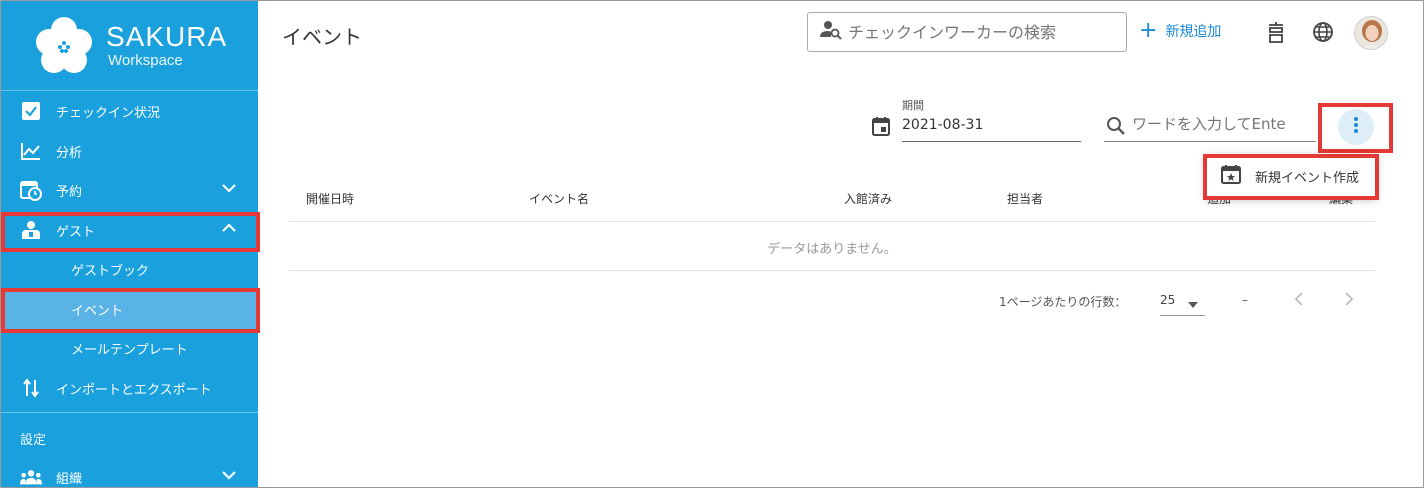  What do you see at coordinates (1371, 33) in the screenshot?
I see `user-avatar` at bounding box center [1371, 33].